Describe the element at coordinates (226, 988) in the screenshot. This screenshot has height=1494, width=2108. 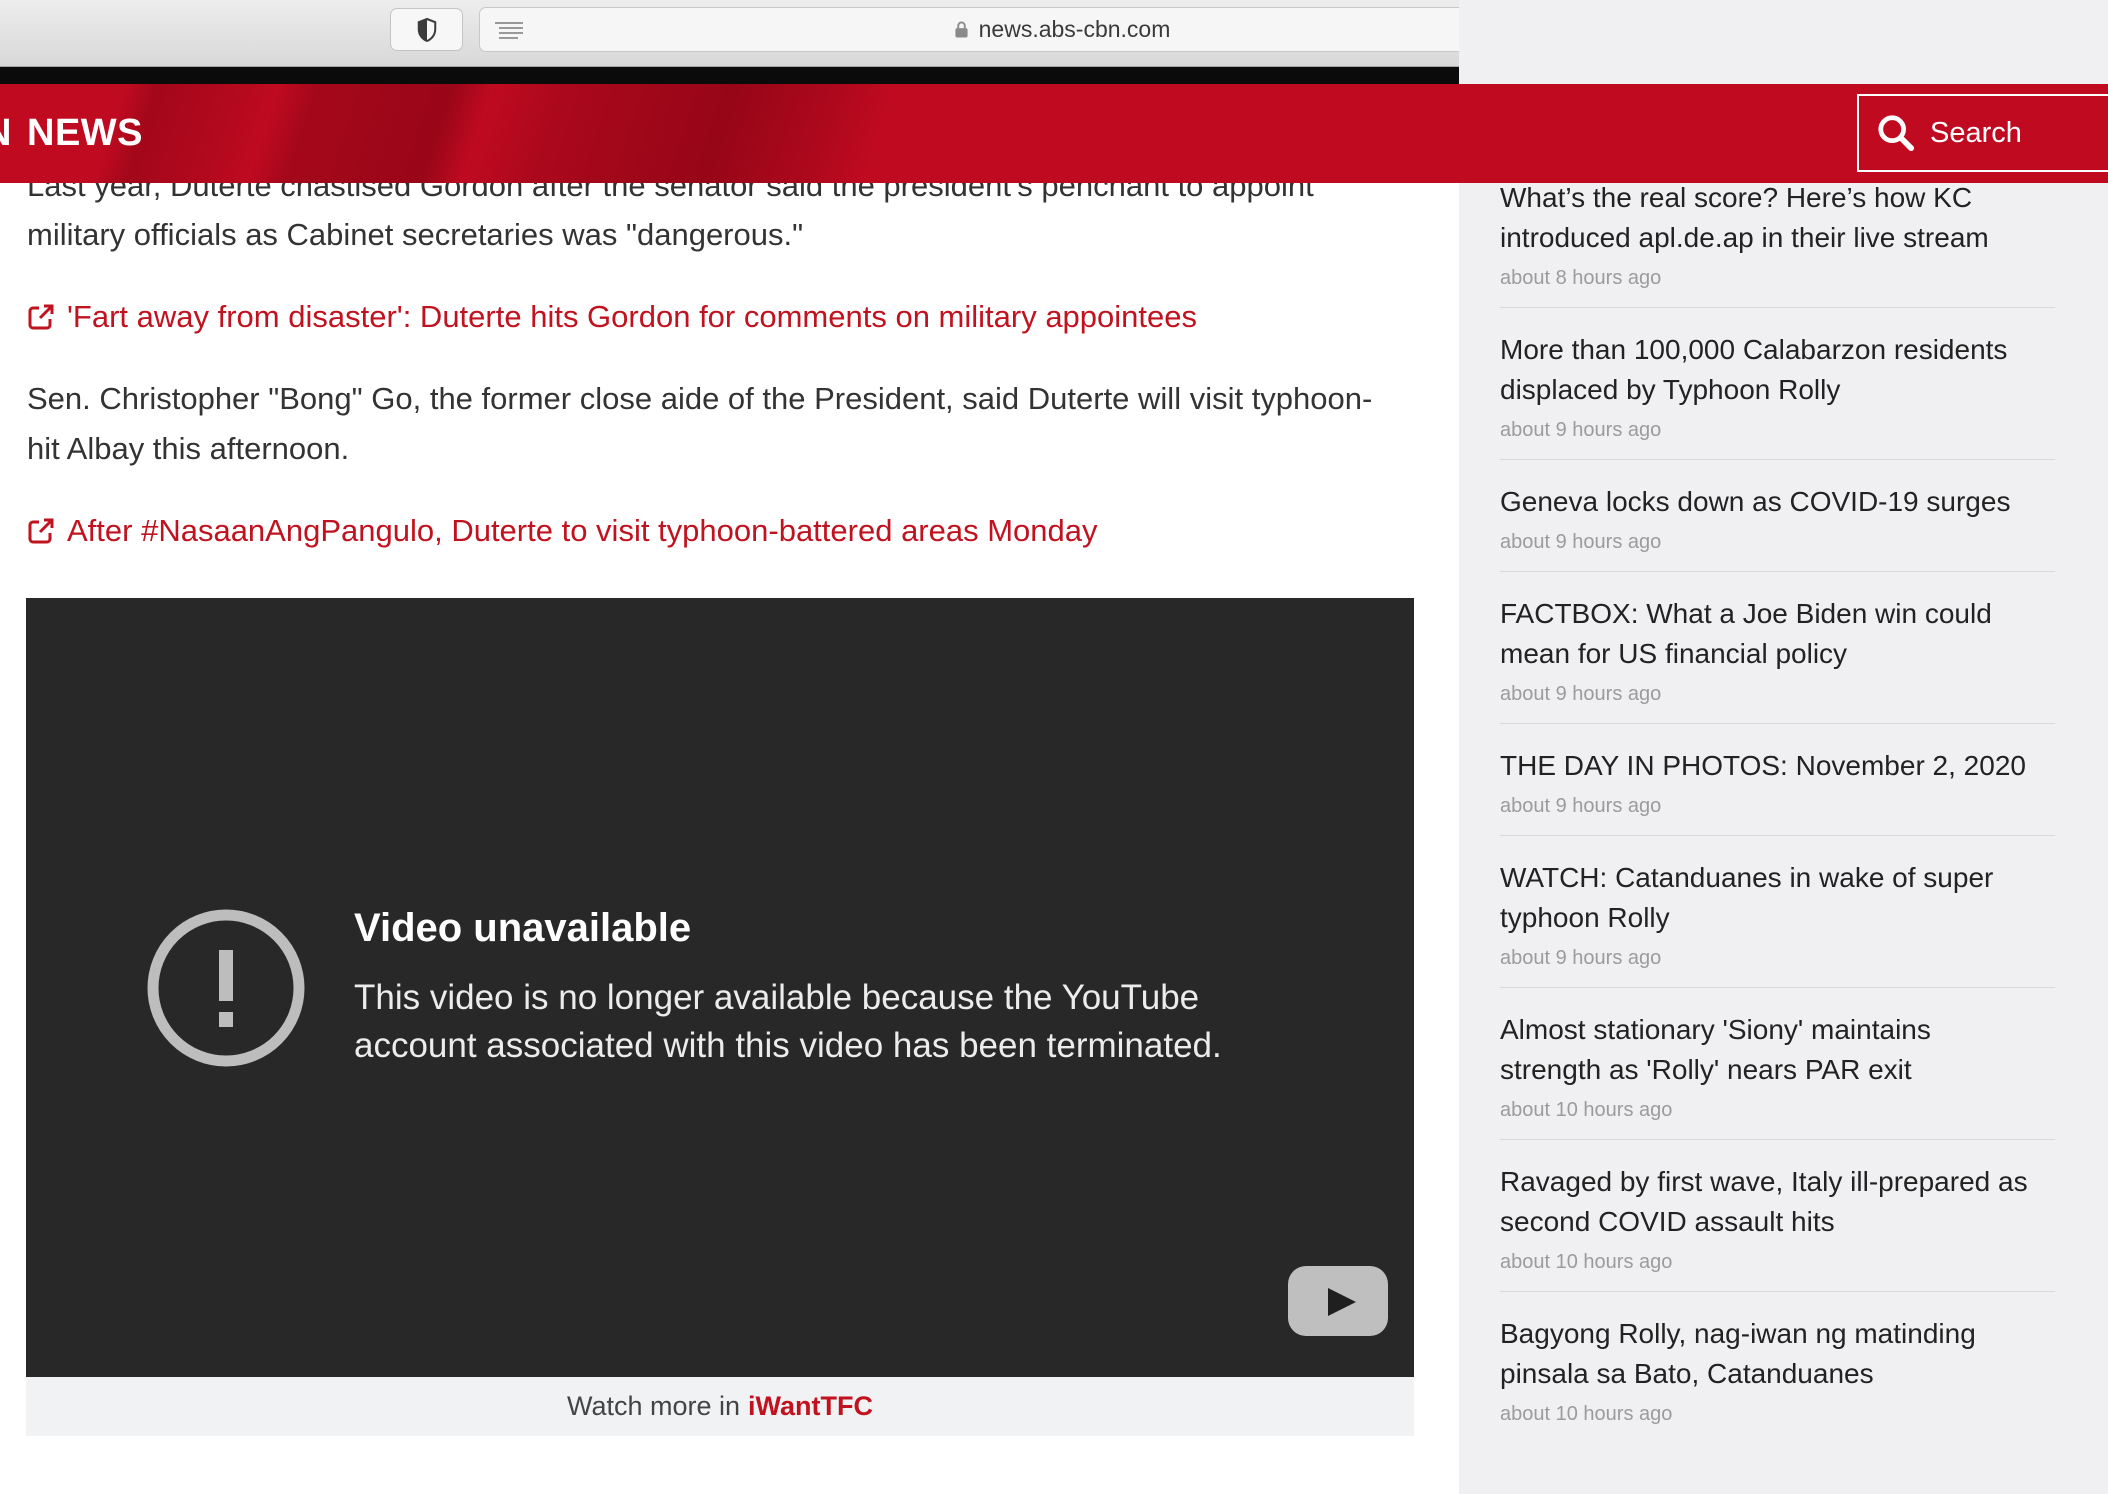
I see `exclamation-circle-icon` at that location.